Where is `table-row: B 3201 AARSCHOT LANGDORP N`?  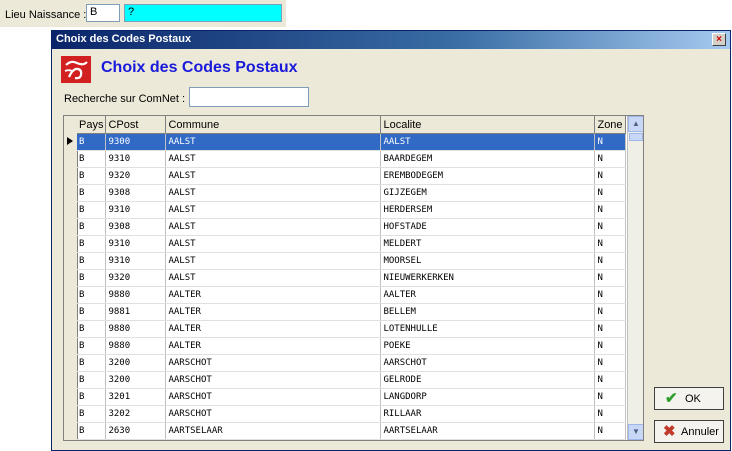
table-row: B 3201 AARSCHOT LANGDORP N is located at coordinates (351, 397).